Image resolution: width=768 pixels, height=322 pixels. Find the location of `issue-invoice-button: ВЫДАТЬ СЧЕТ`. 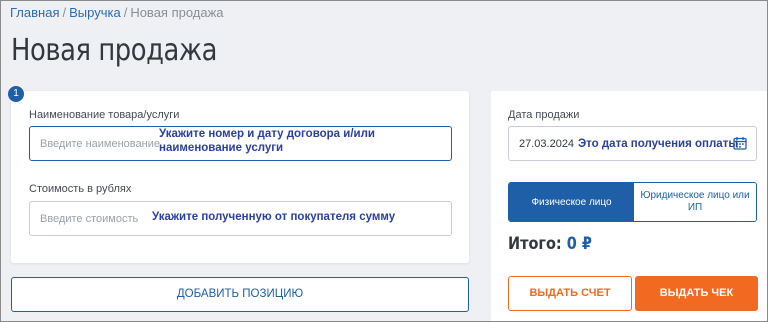

issue-invoice-button: ВЫДАТЬ СЧЕТ is located at coordinates (570, 293).